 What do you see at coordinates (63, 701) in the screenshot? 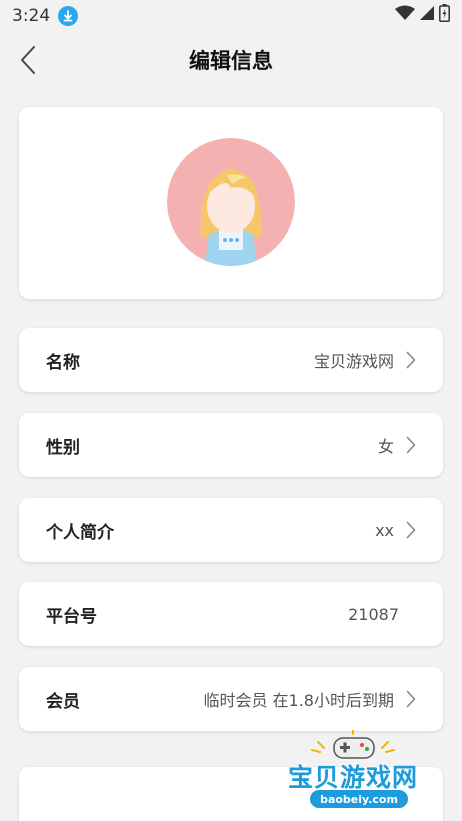
I see `row-label-membership: 会员` at bounding box center [63, 701].